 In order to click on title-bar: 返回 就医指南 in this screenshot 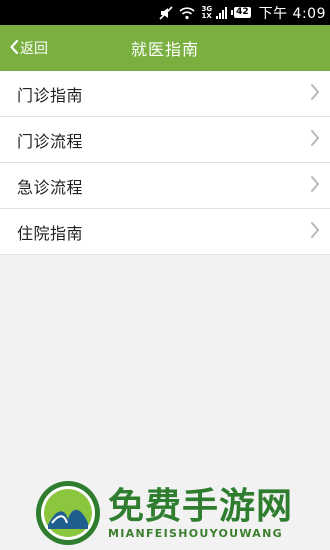, I will do `click(165, 48)`.